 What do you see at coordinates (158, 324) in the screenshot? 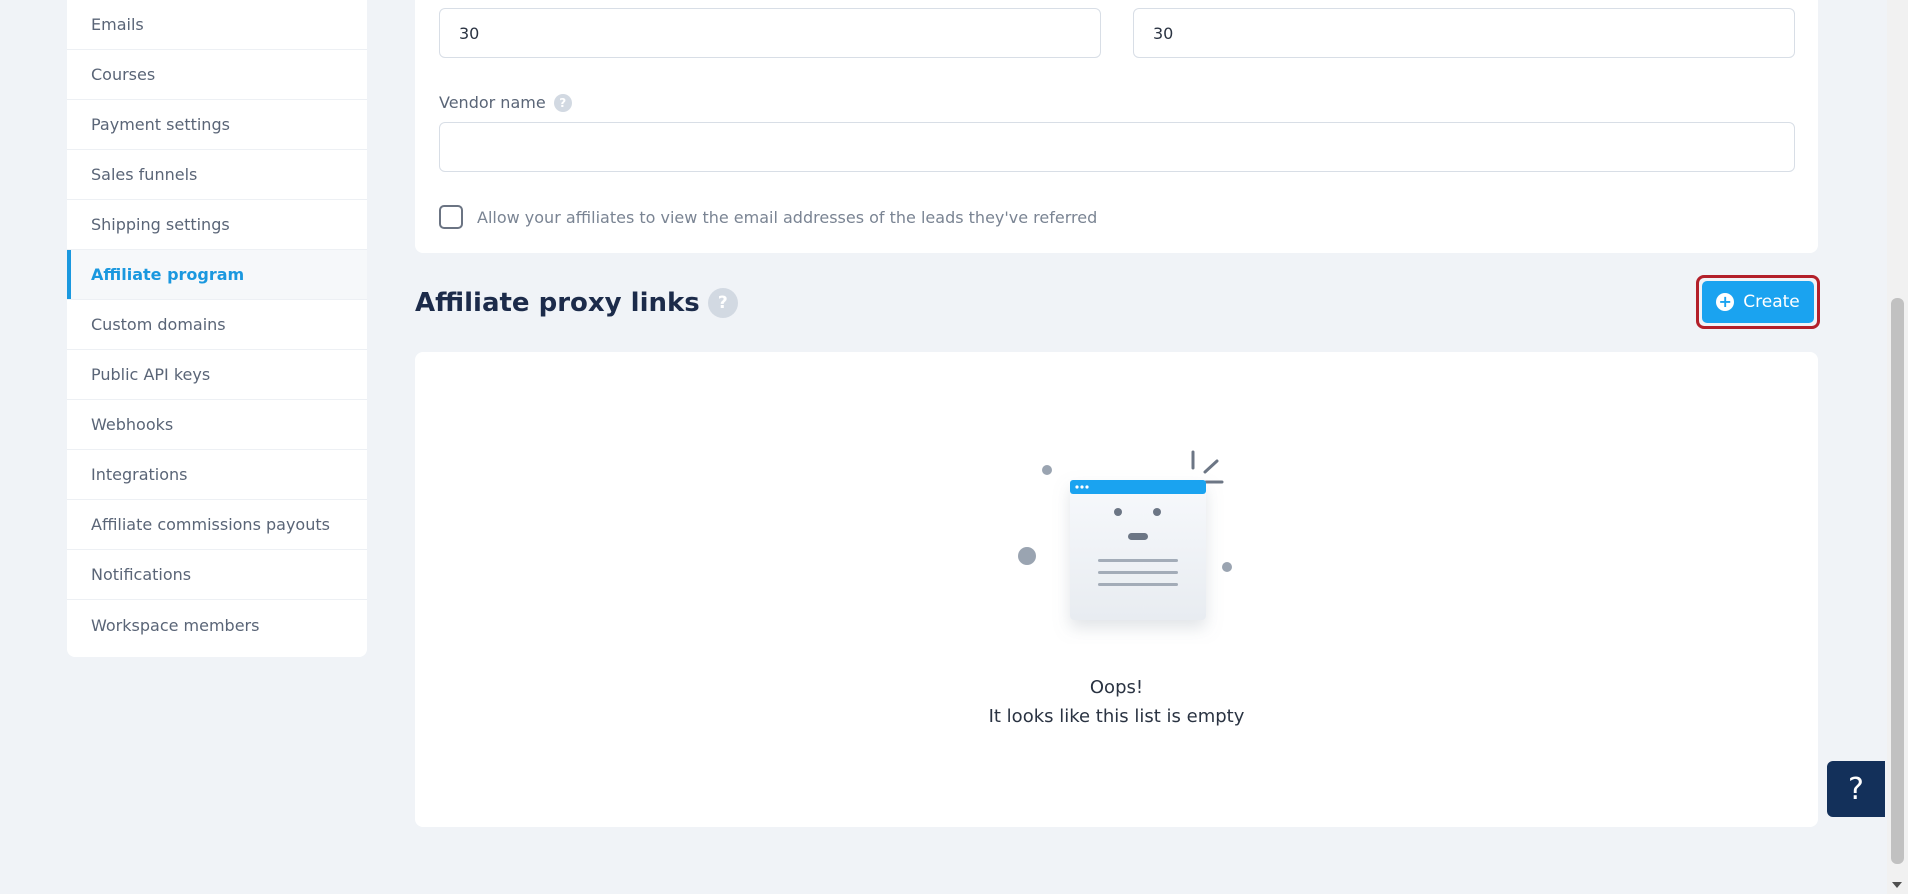
I see `sidebar-item-label: Custom domains` at bounding box center [158, 324].